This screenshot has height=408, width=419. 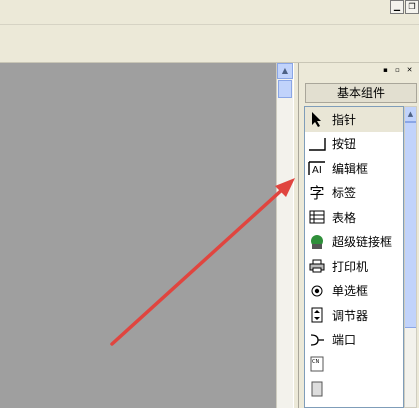 I want to click on button-icon, so click(x=317, y=144).